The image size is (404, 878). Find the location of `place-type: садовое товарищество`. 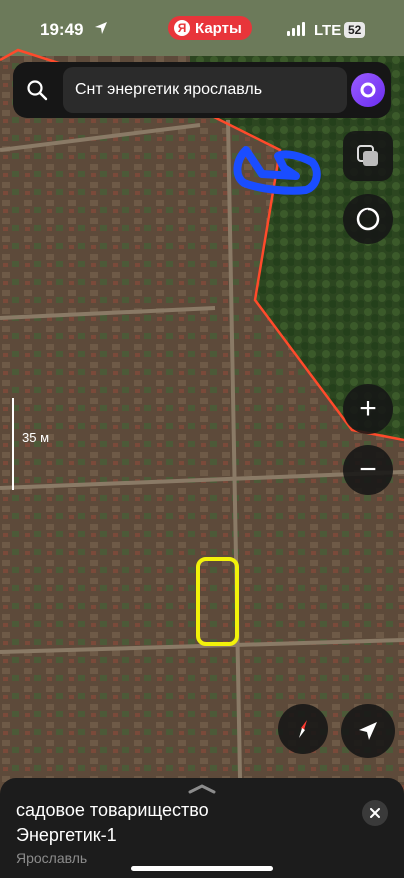

place-type: садовое товарищество is located at coordinates (112, 810).